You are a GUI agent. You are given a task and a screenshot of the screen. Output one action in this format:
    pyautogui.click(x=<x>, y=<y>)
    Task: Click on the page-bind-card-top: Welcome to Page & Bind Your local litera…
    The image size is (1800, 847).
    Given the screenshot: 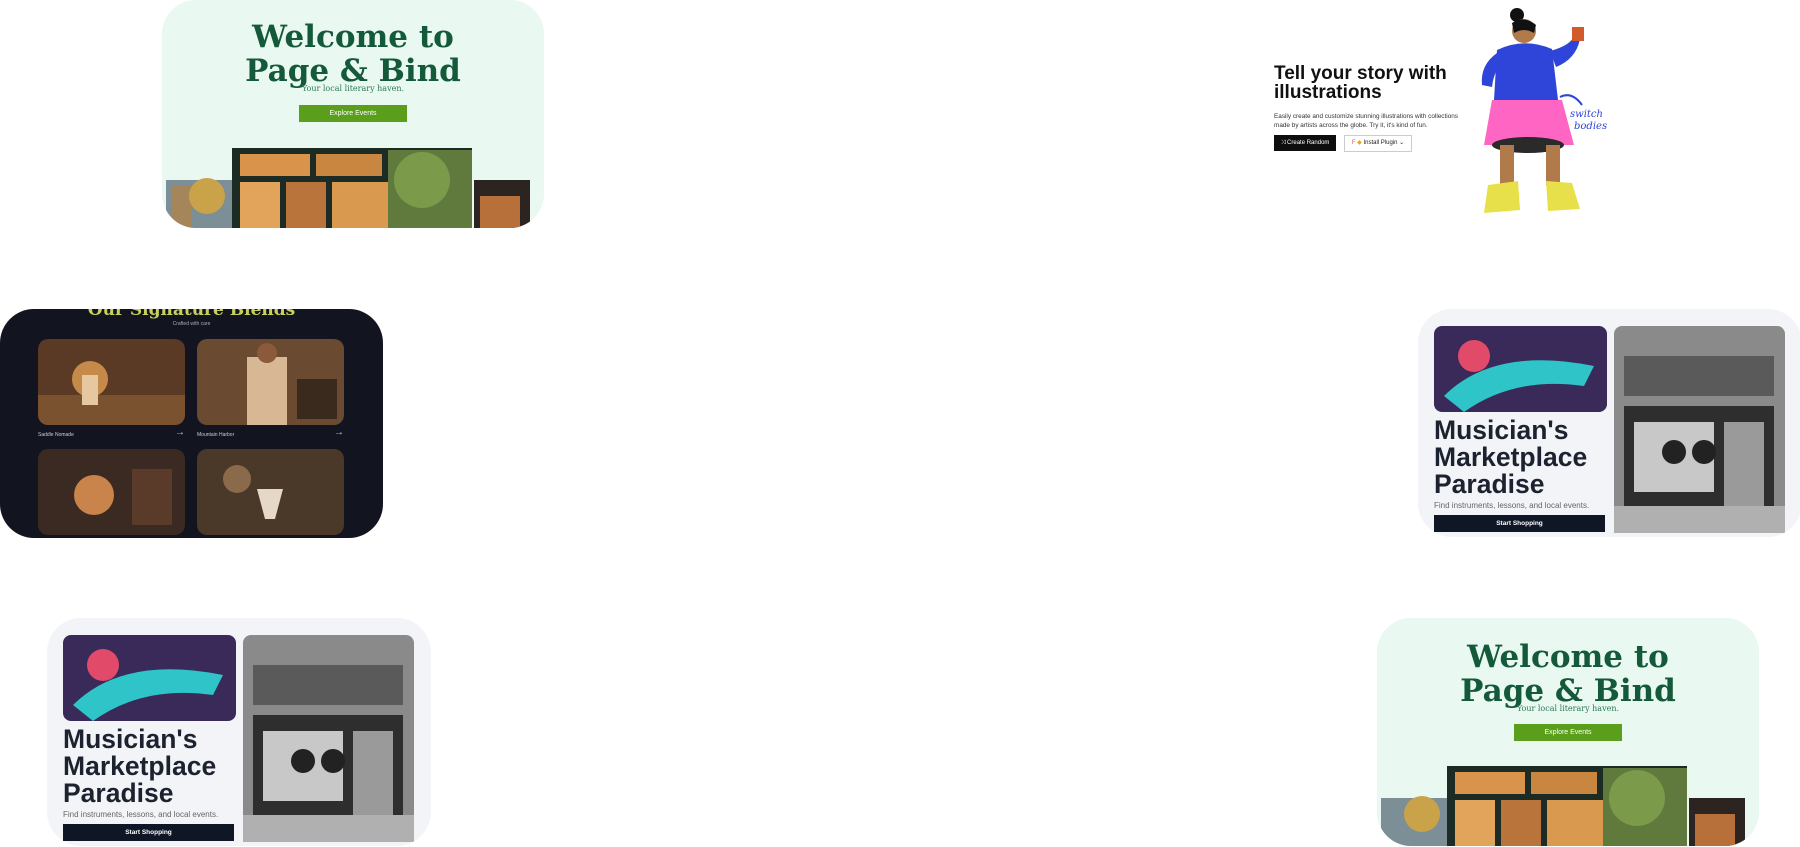 What is the action you would take?
    pyautogui.click(x=353, y=114)
    